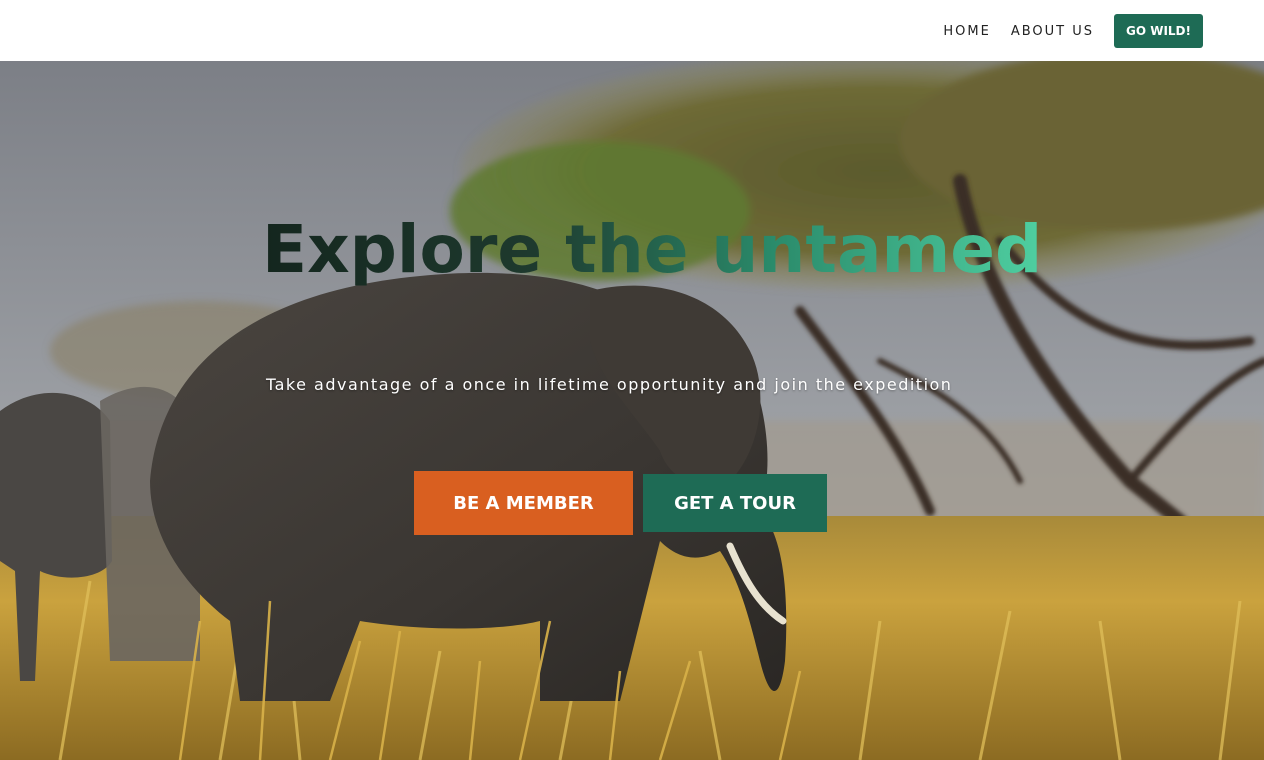 The height and width of the screenshot is (760, 1264). Describe the element at coordinates (523, 503) in the screenshot. I see `be-a-member-button: BE A MEMBER` at that location.